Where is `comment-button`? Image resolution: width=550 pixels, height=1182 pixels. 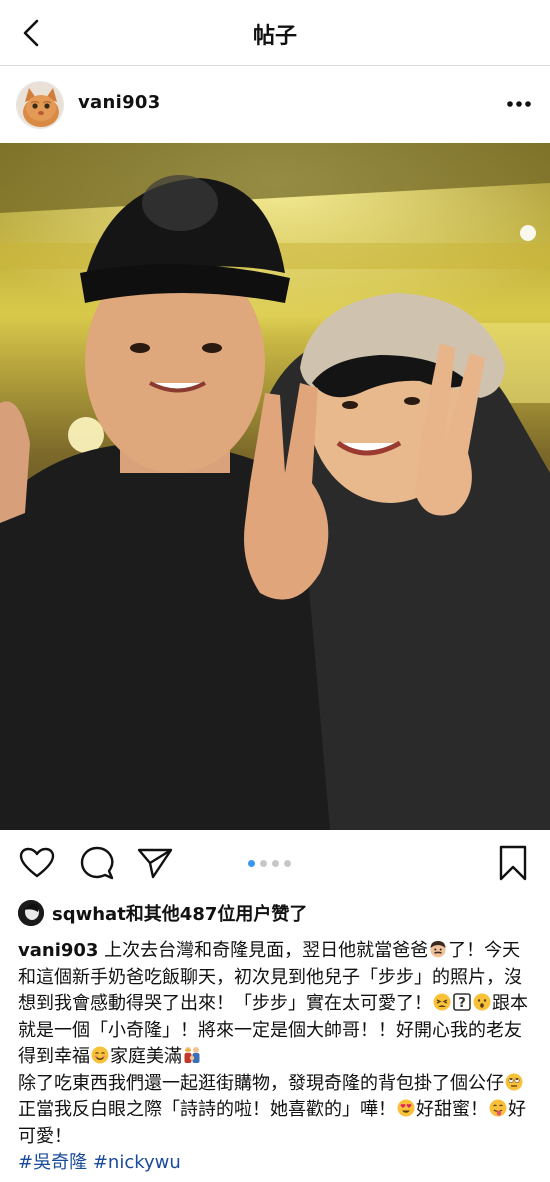 comment-button is located at coordinates (97, 863).